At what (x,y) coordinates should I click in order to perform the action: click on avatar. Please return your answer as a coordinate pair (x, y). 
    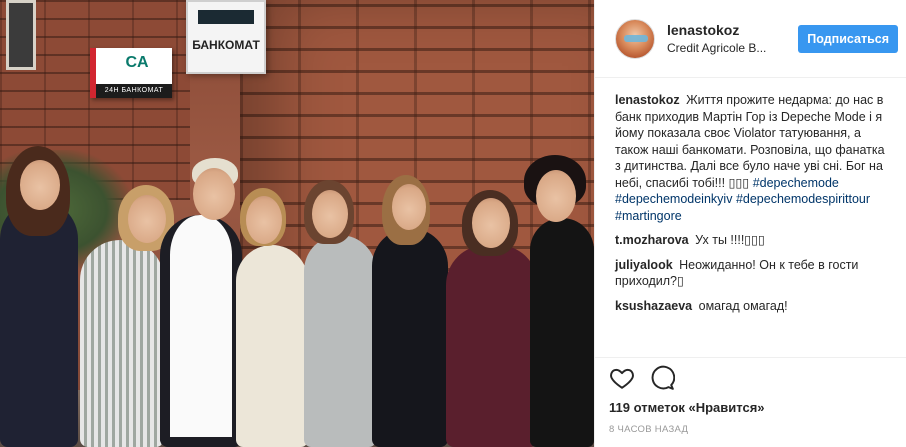
    Looking at the image, I should click on (635, 38).